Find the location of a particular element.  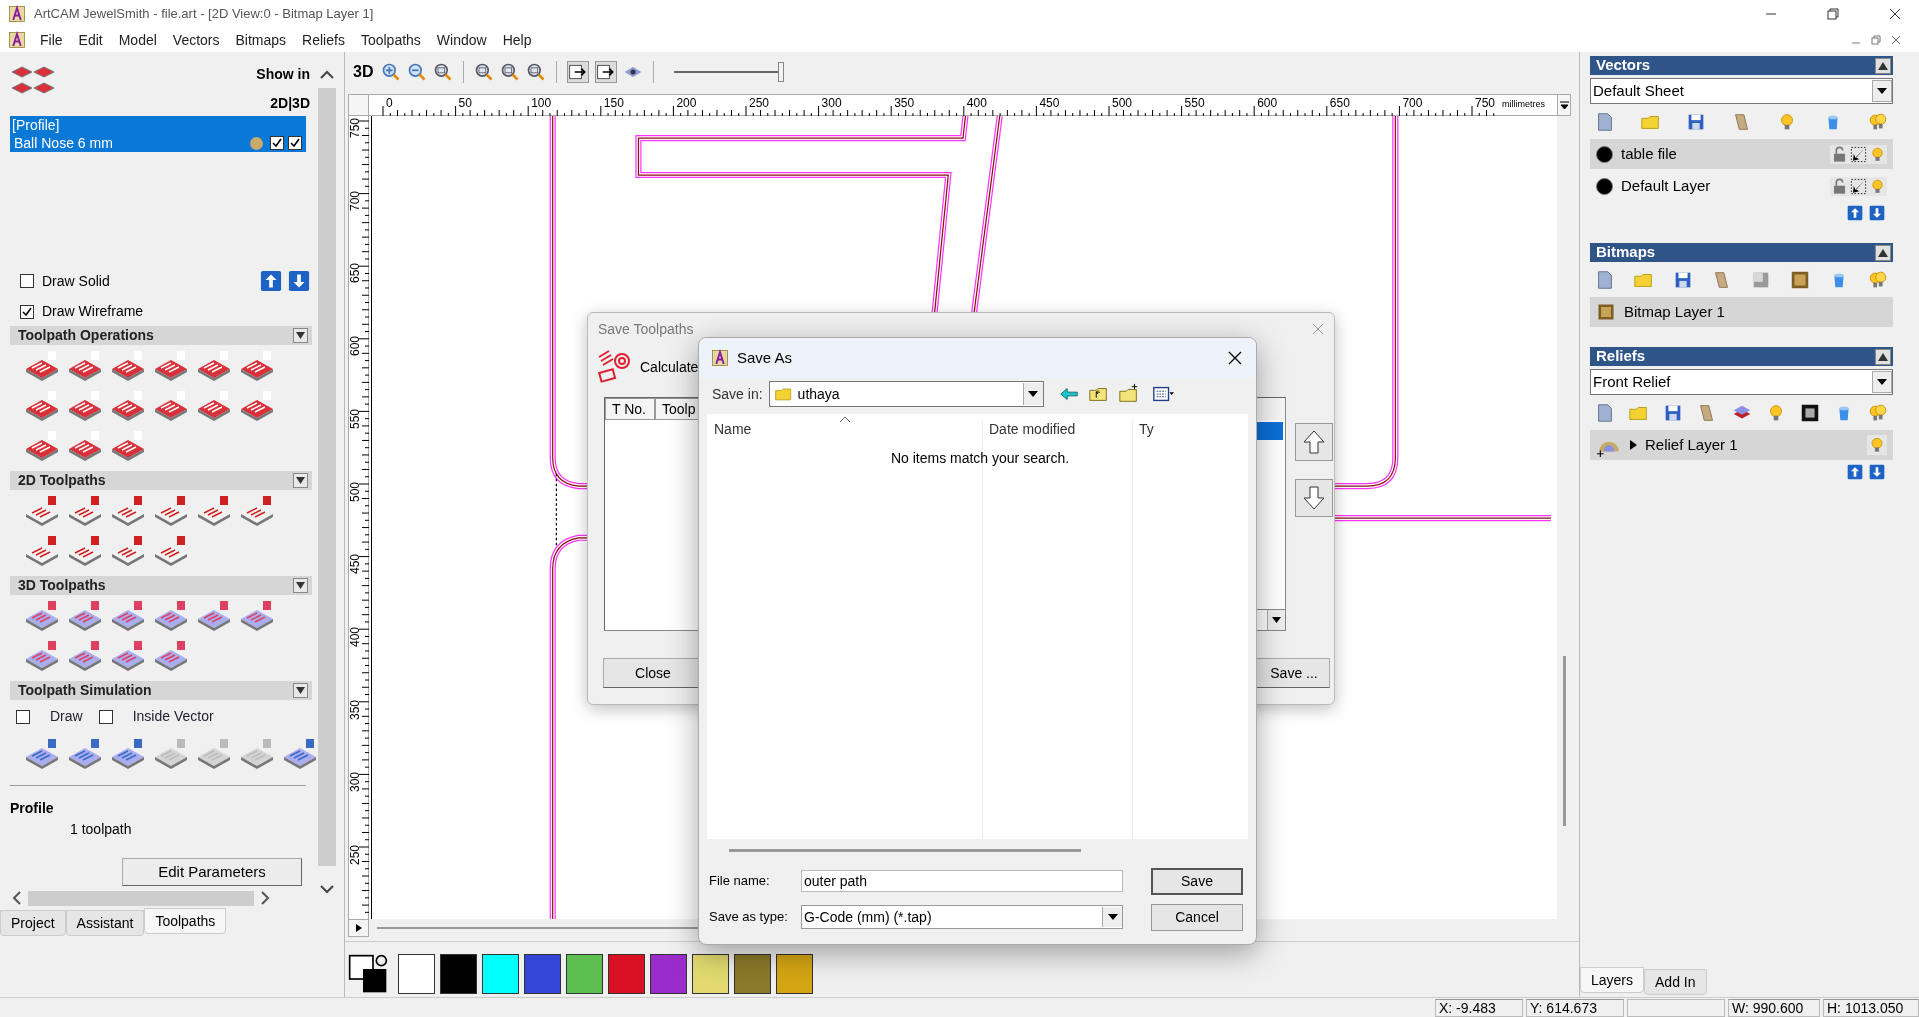

cancel-button: Cancel is located at coordinates (1197, 917).